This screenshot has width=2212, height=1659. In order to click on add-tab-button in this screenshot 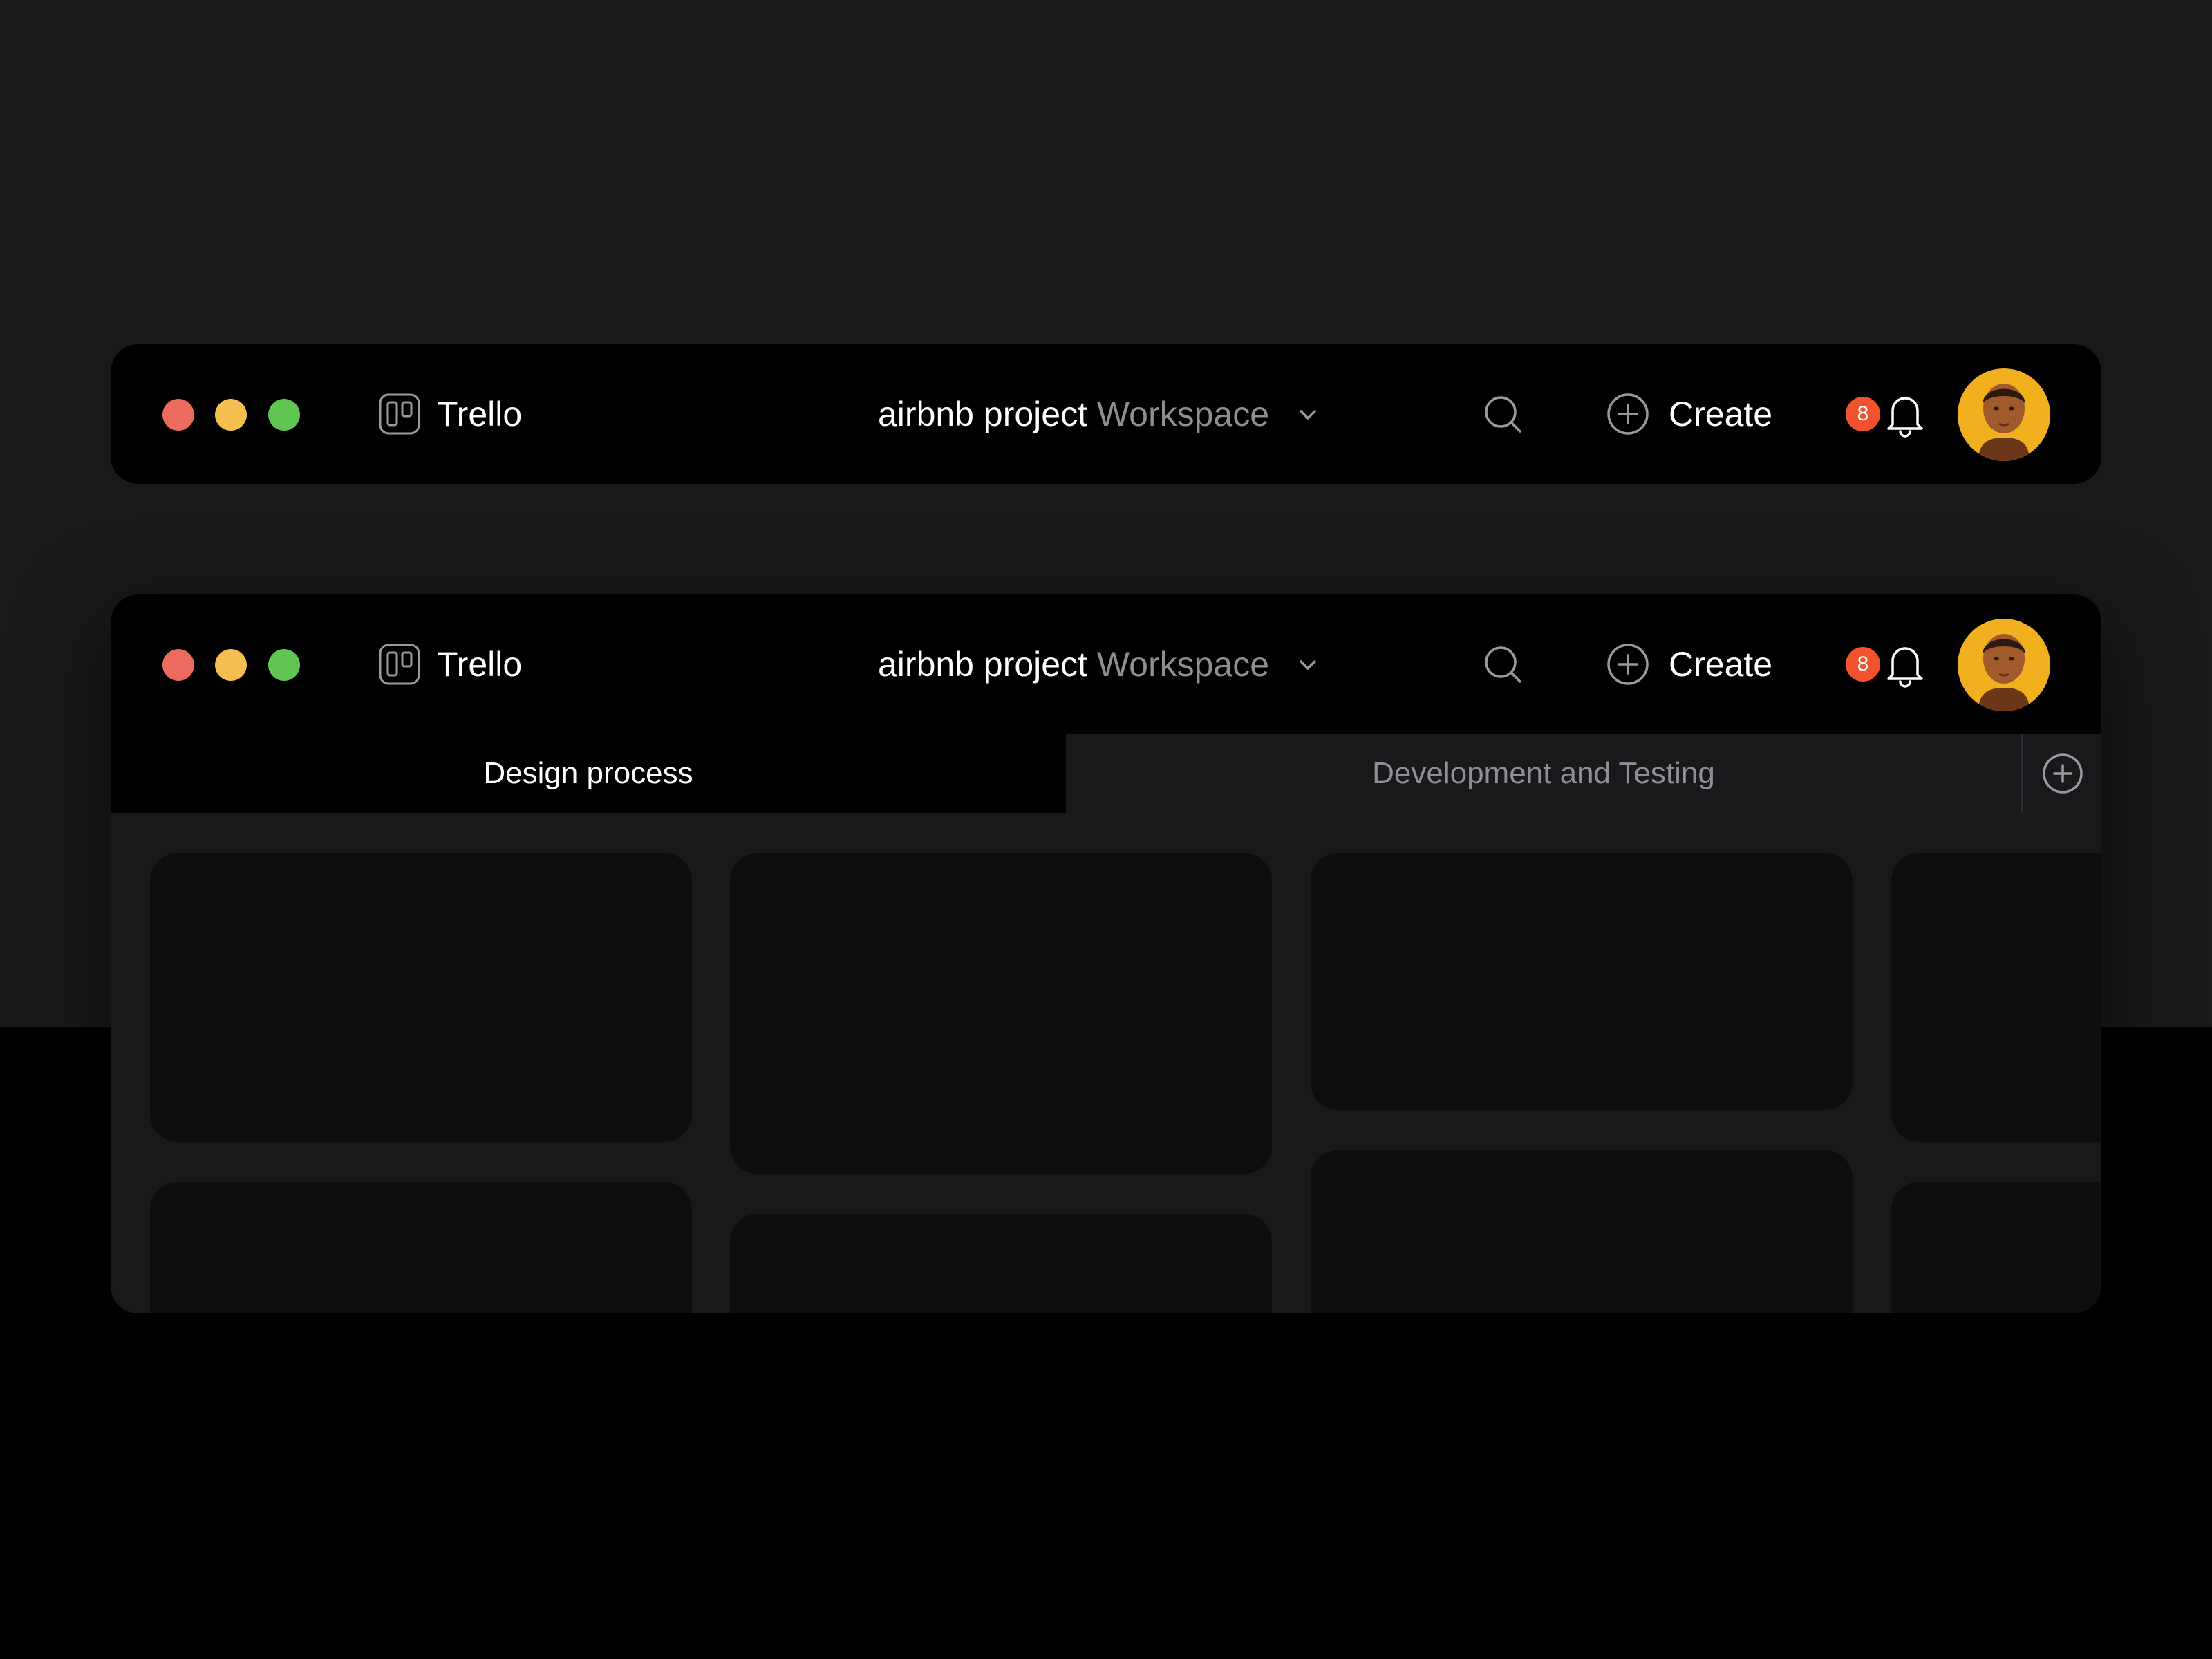, I will do `click(2061, 773)`.